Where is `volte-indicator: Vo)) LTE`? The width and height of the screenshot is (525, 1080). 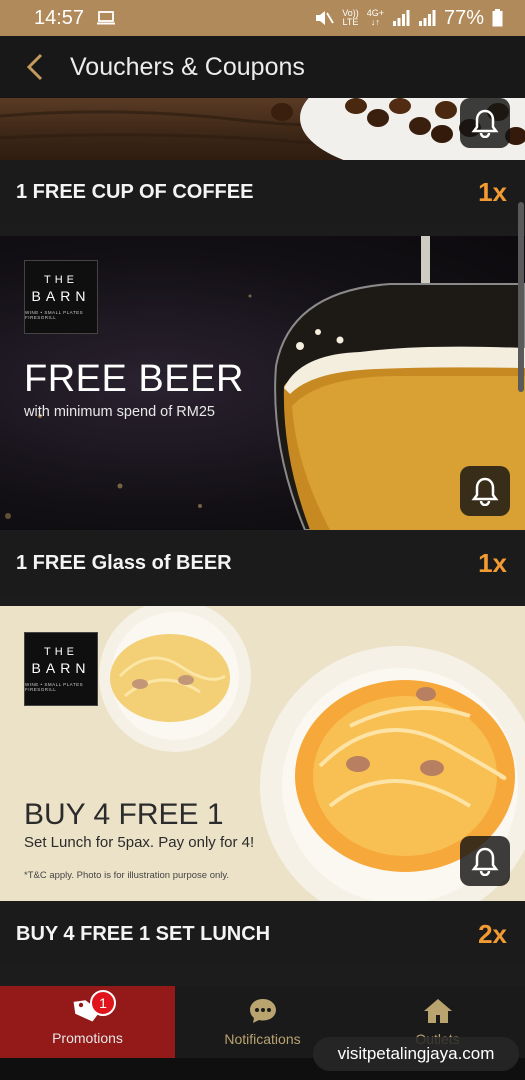
volte-indicator: Vo)) LTE is located at coordinates (350, 17).